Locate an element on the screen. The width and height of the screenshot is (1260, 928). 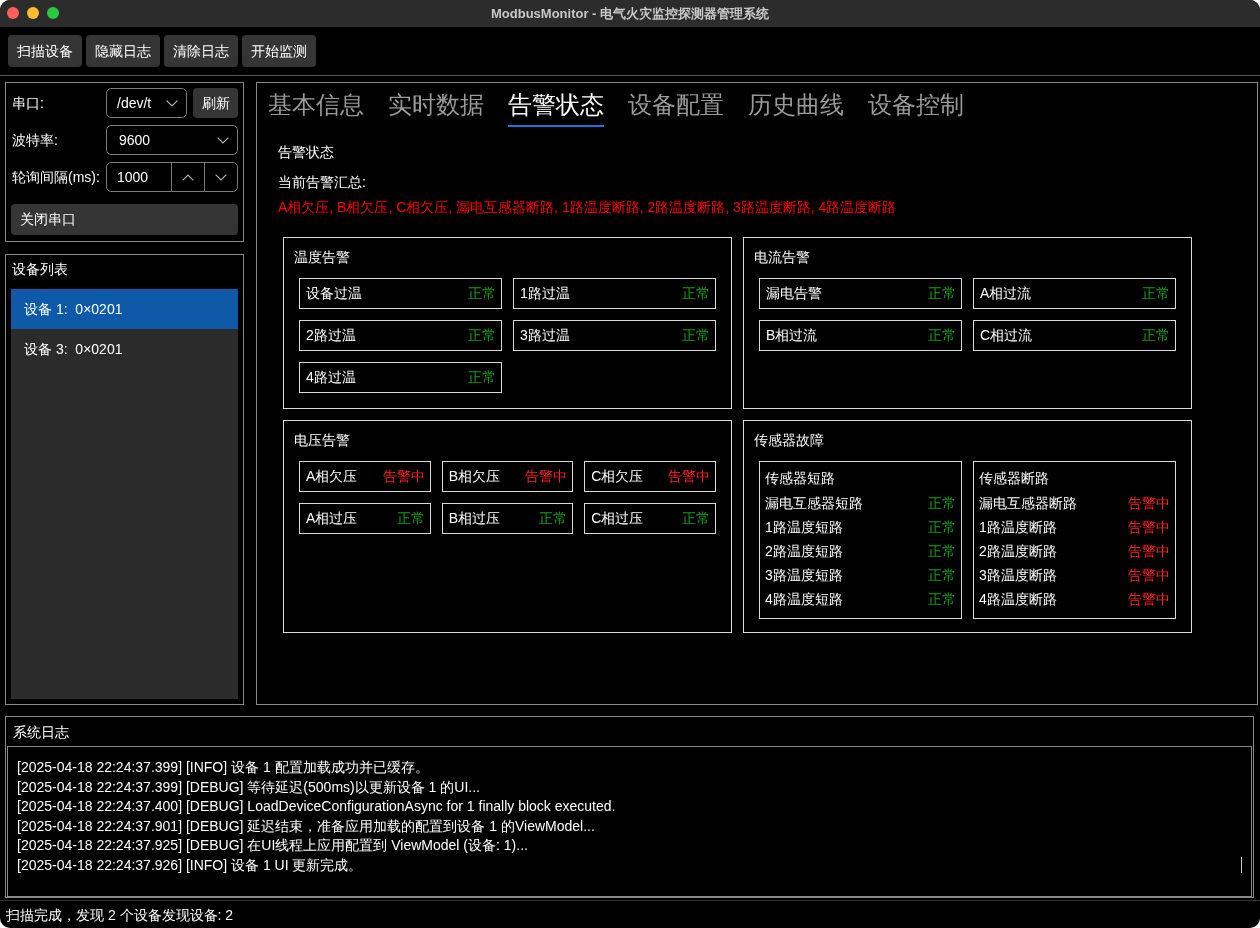
list-title: 传感器短路 is located at coordinates (800, 478).